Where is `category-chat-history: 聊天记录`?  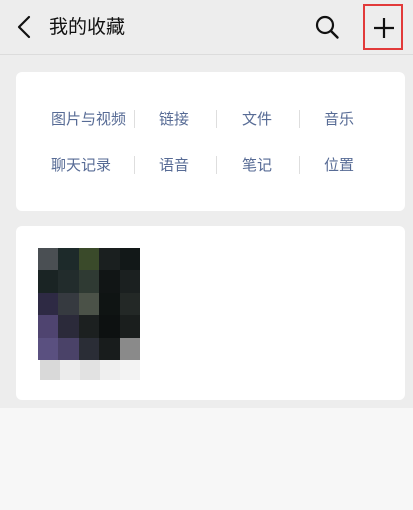
category-chat-history: 聊天记录 is located at coordinates (81, 165).